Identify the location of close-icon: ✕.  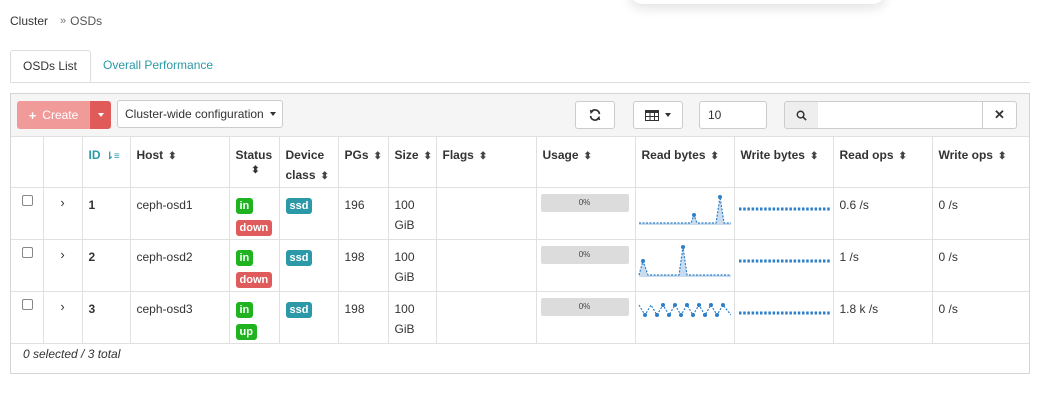
(999, 114).